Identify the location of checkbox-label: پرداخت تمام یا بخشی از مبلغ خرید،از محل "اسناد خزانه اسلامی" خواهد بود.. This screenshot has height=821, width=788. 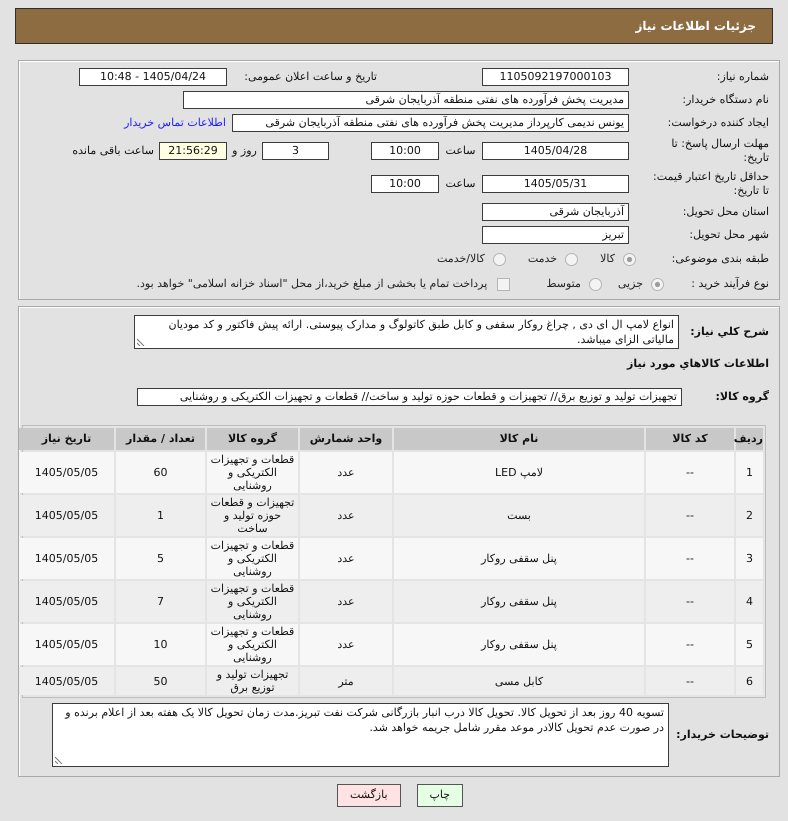
(312, 284).